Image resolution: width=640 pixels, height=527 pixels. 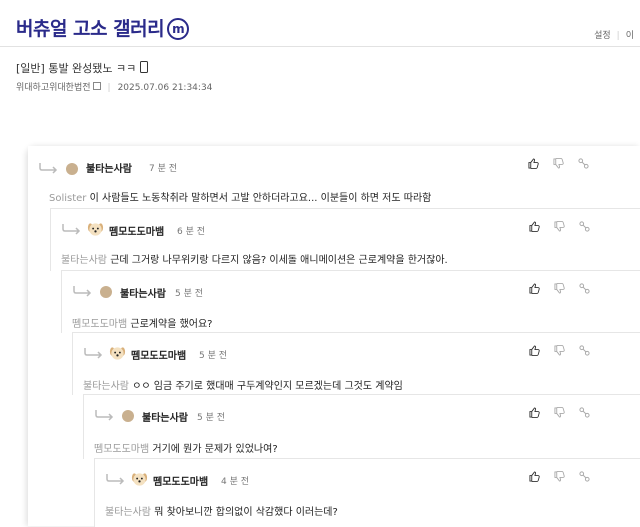 I want to click on comment-body: 불타는사람 ㅇㅇ 임금 주기로 했대매 구두계약인지 모르겠는데 그것도 계약임, so click(x=243, y=384).